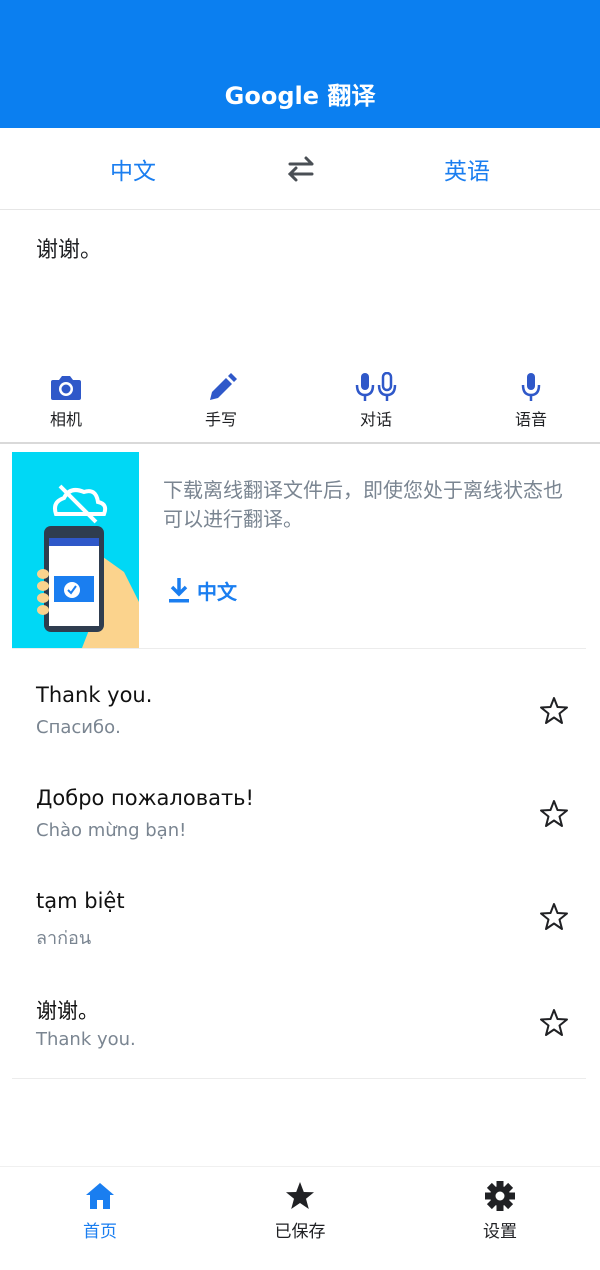  Describe the element at coordinates (299, 811) in the screenshot. I see `history-item: Добро пожаловать! Chào mừng bạn!` at that location.